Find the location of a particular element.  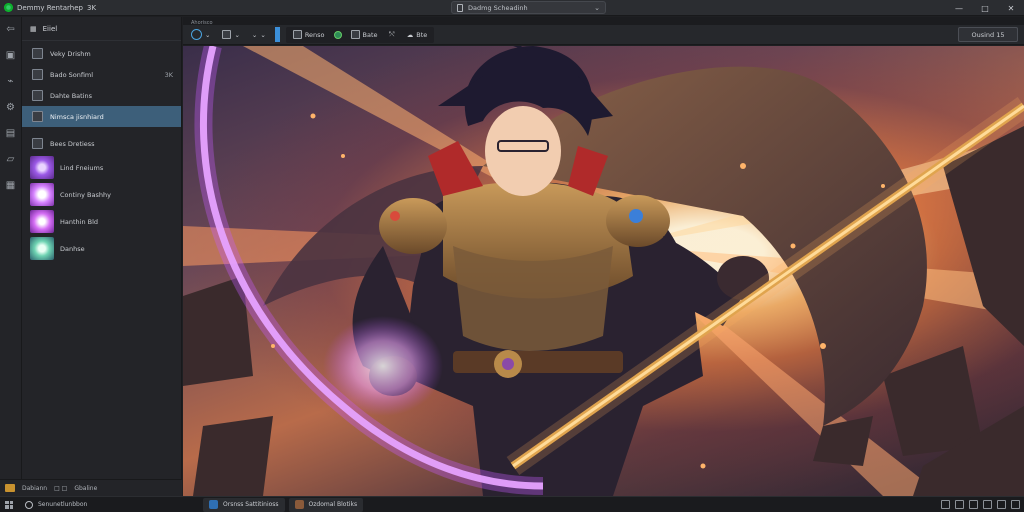

sidebar-status-bar: Dabiann □ □ Gbaline is located at coordinates (91, 487).